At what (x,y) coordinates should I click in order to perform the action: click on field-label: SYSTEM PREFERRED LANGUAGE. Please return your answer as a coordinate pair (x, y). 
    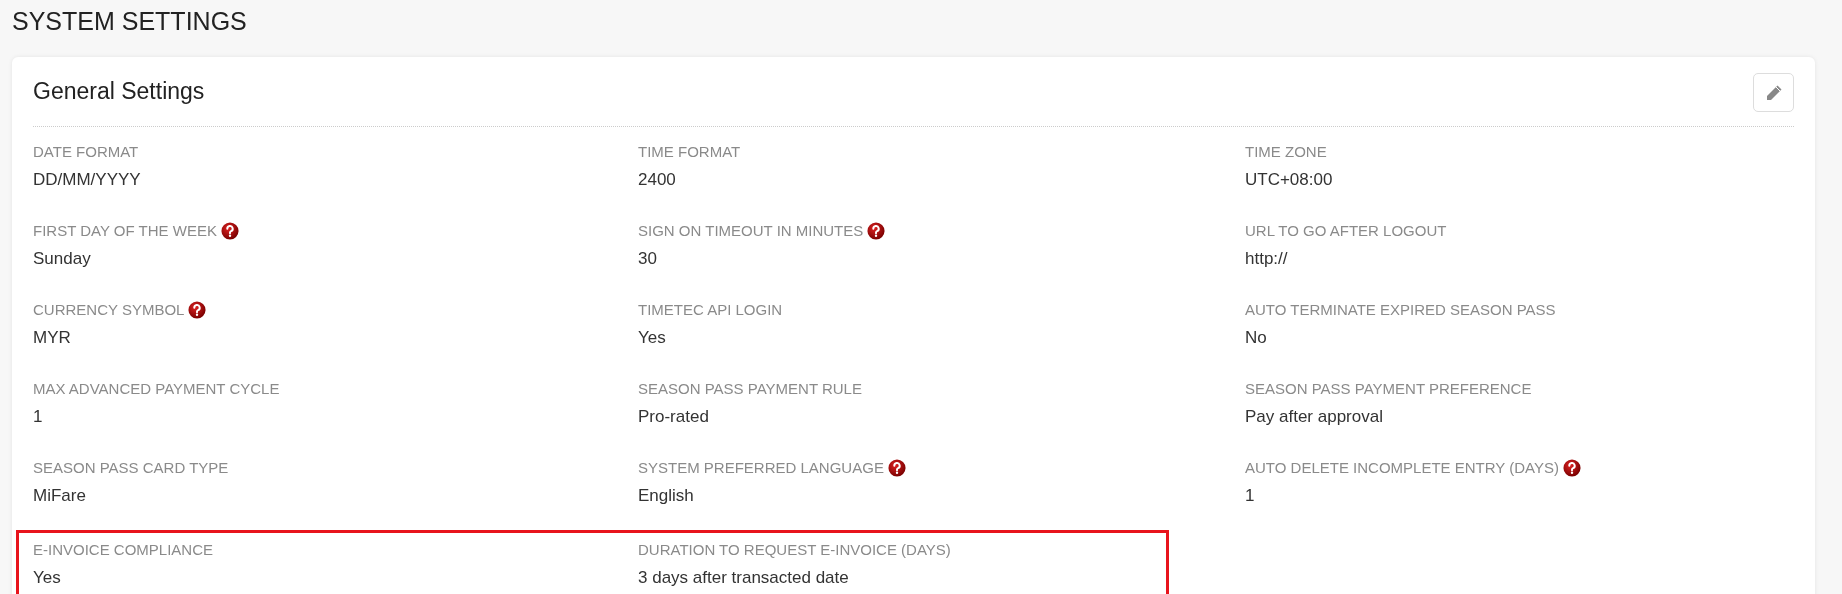
    Looking at the image, I should click on (761, 467).